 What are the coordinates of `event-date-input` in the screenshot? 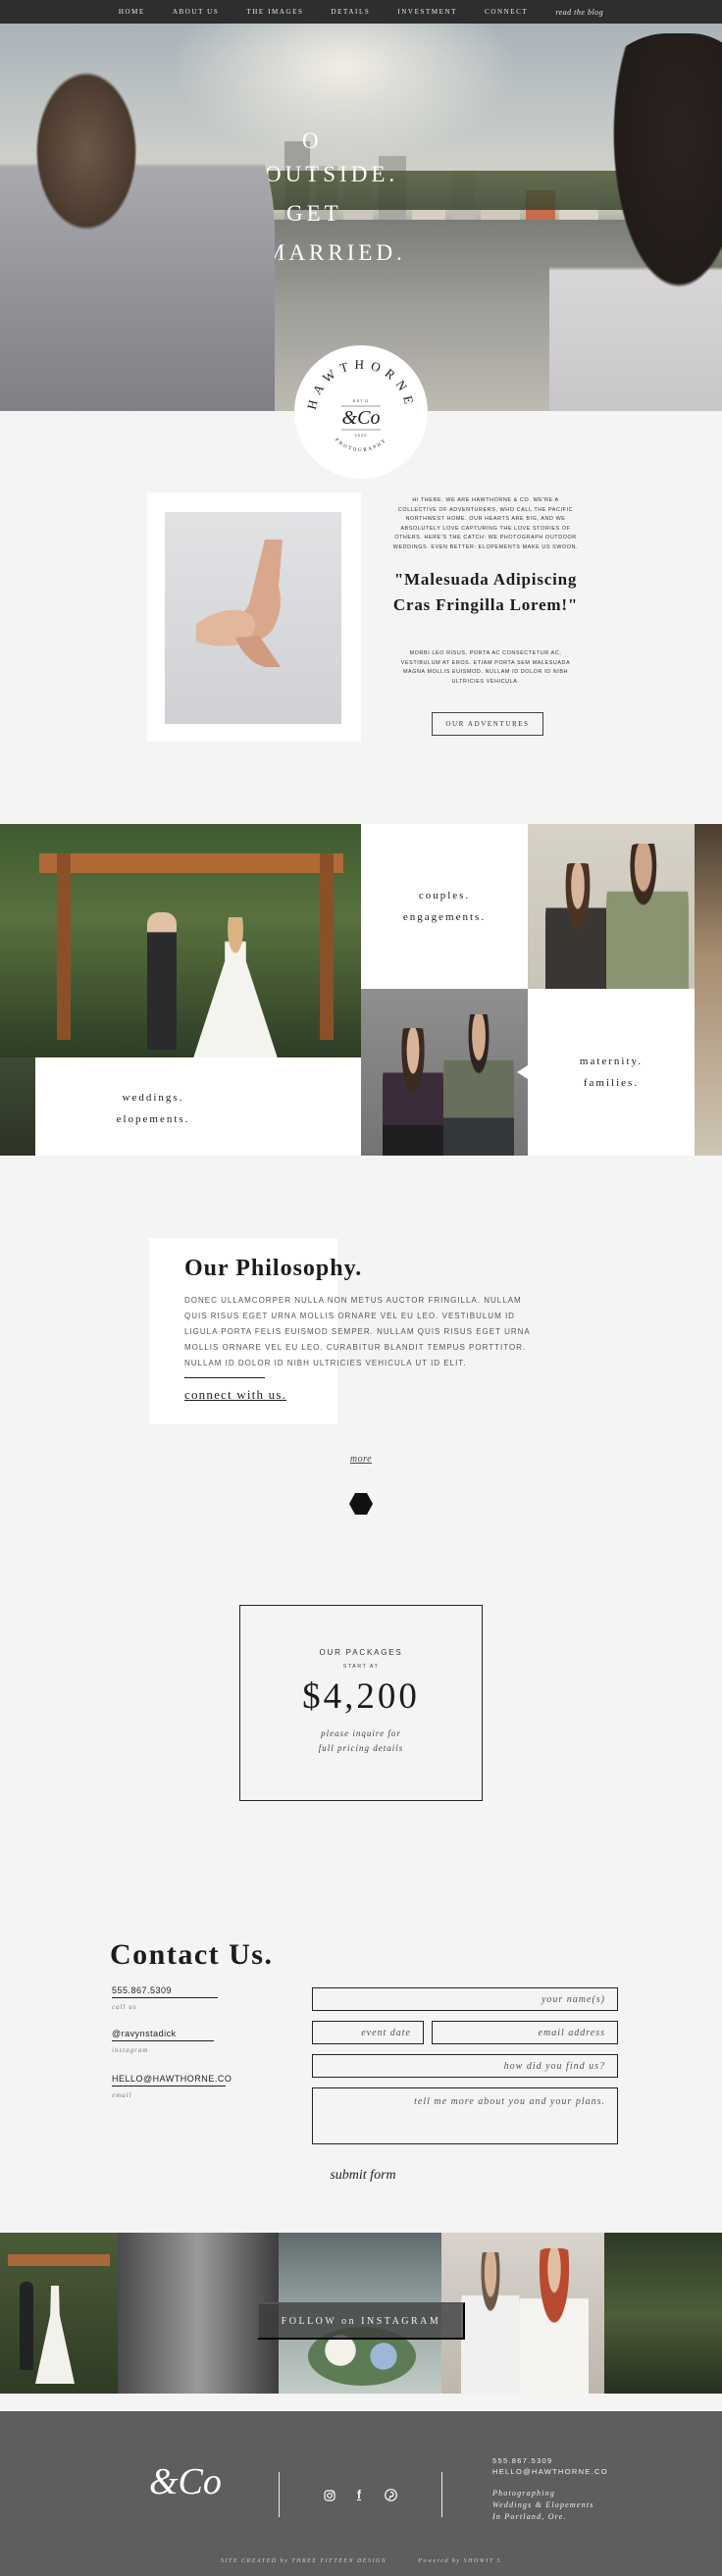 It's located at (368, 2032).